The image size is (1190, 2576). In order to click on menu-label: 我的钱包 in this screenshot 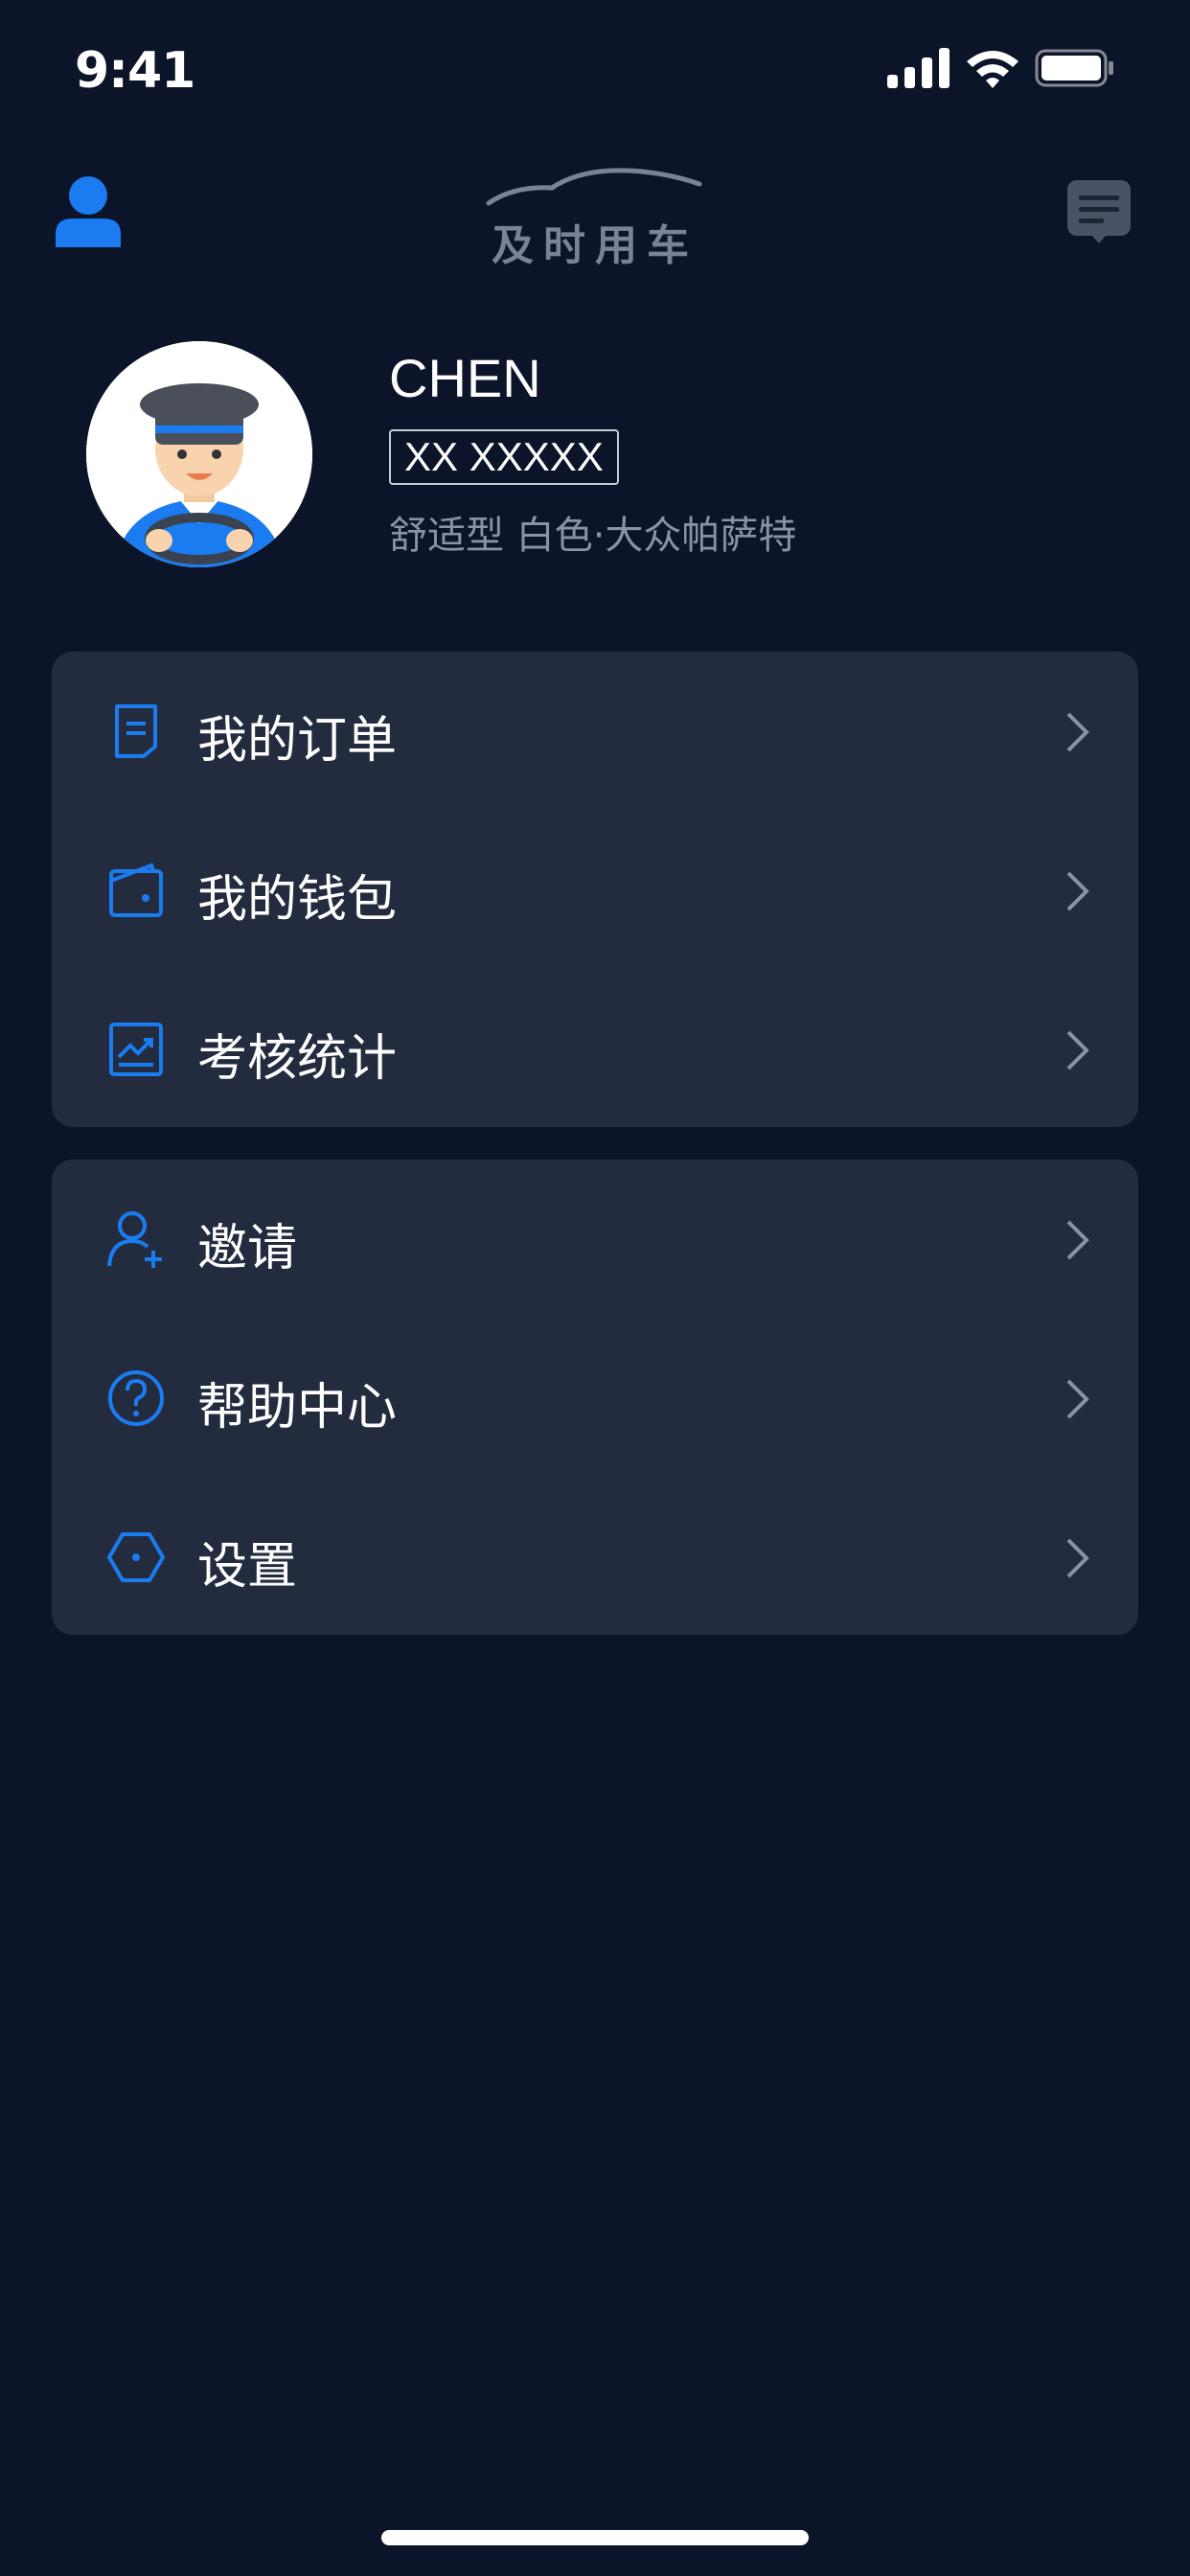, I will do `click(297, 900)`.